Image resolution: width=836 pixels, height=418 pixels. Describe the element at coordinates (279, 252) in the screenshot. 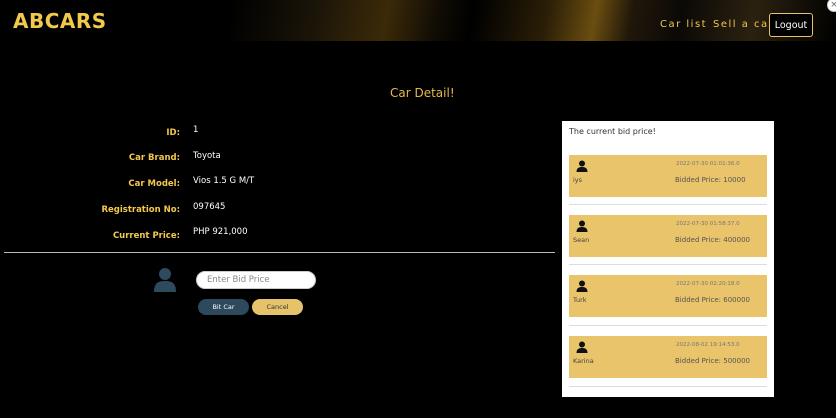

I see `divider` at that location.